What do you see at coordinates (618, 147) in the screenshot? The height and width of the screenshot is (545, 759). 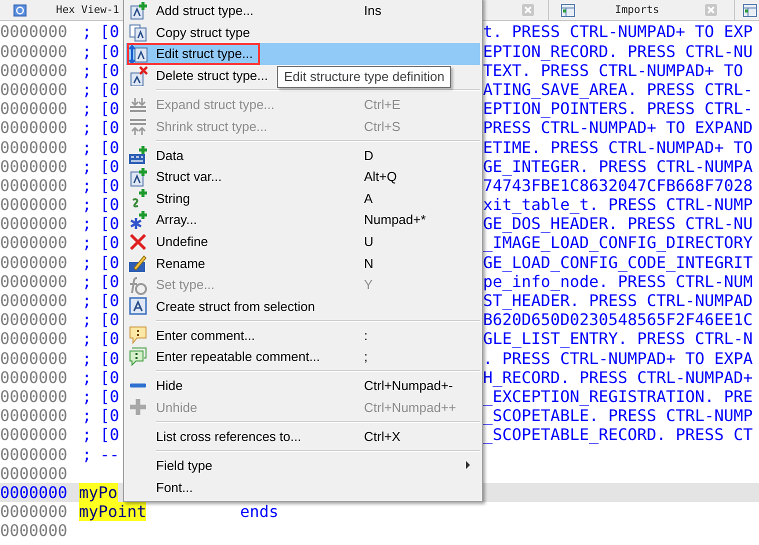 I see `comment-text: ETIME. PRESS CTRL-NUMPAD+ TO` at bounding box center [618, 147].